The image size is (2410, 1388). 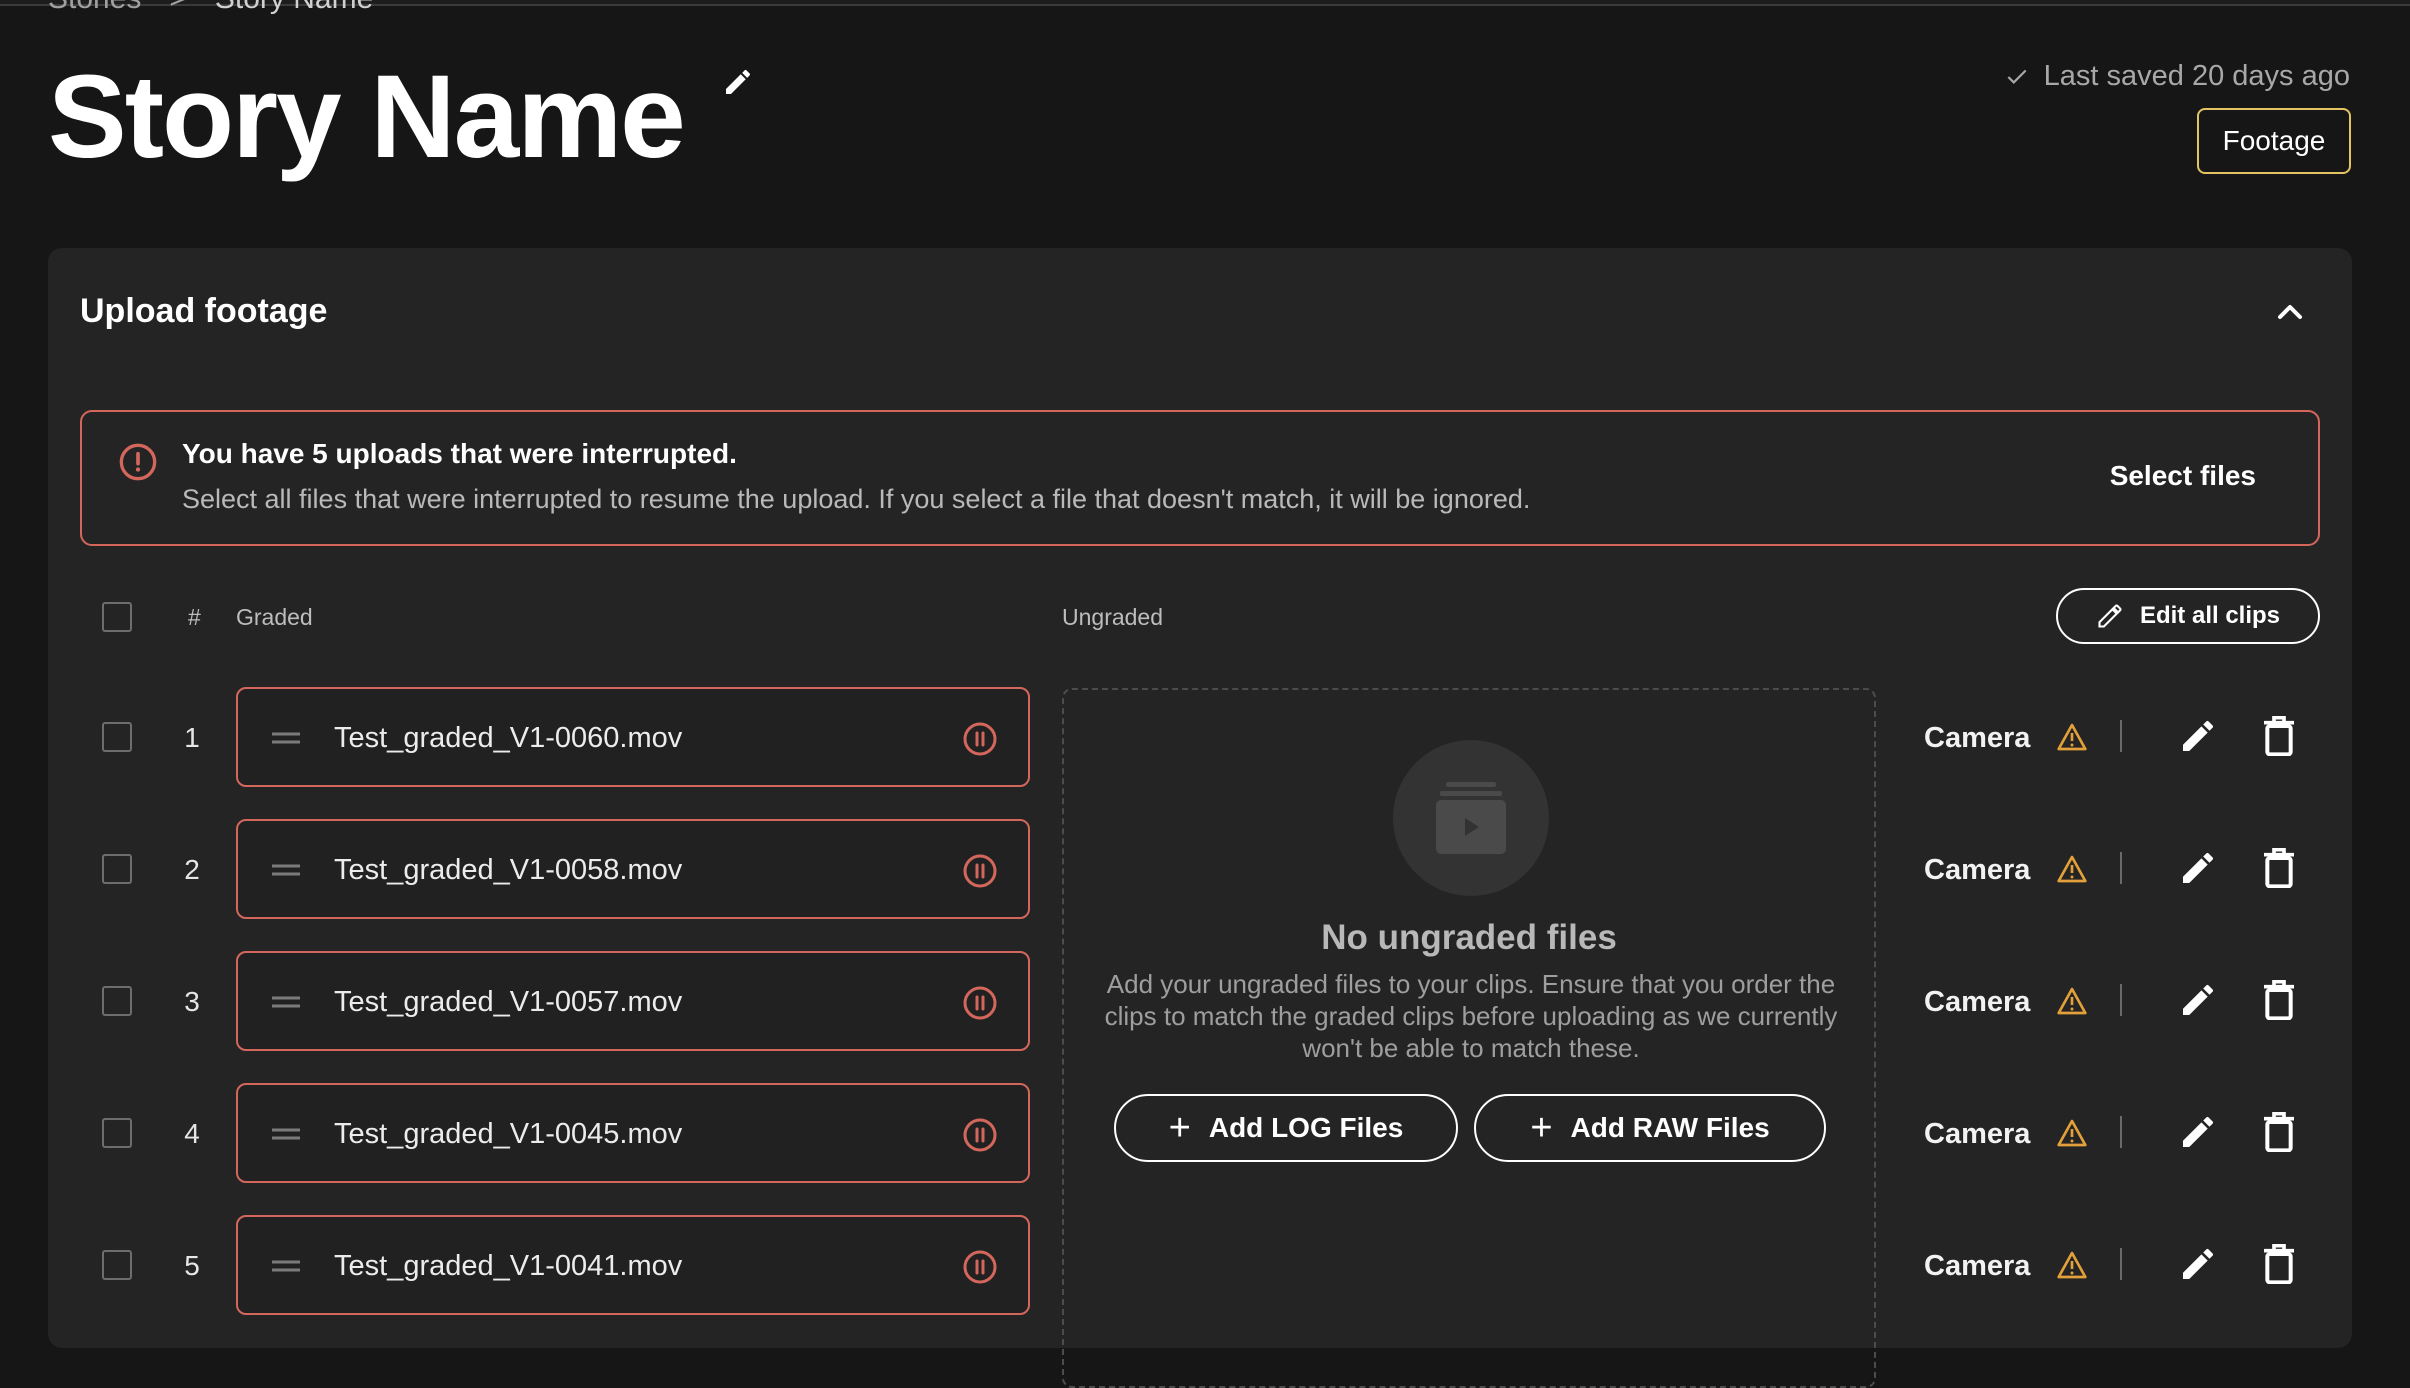 I want to click on check-icon, so click(x=2017, y=76).